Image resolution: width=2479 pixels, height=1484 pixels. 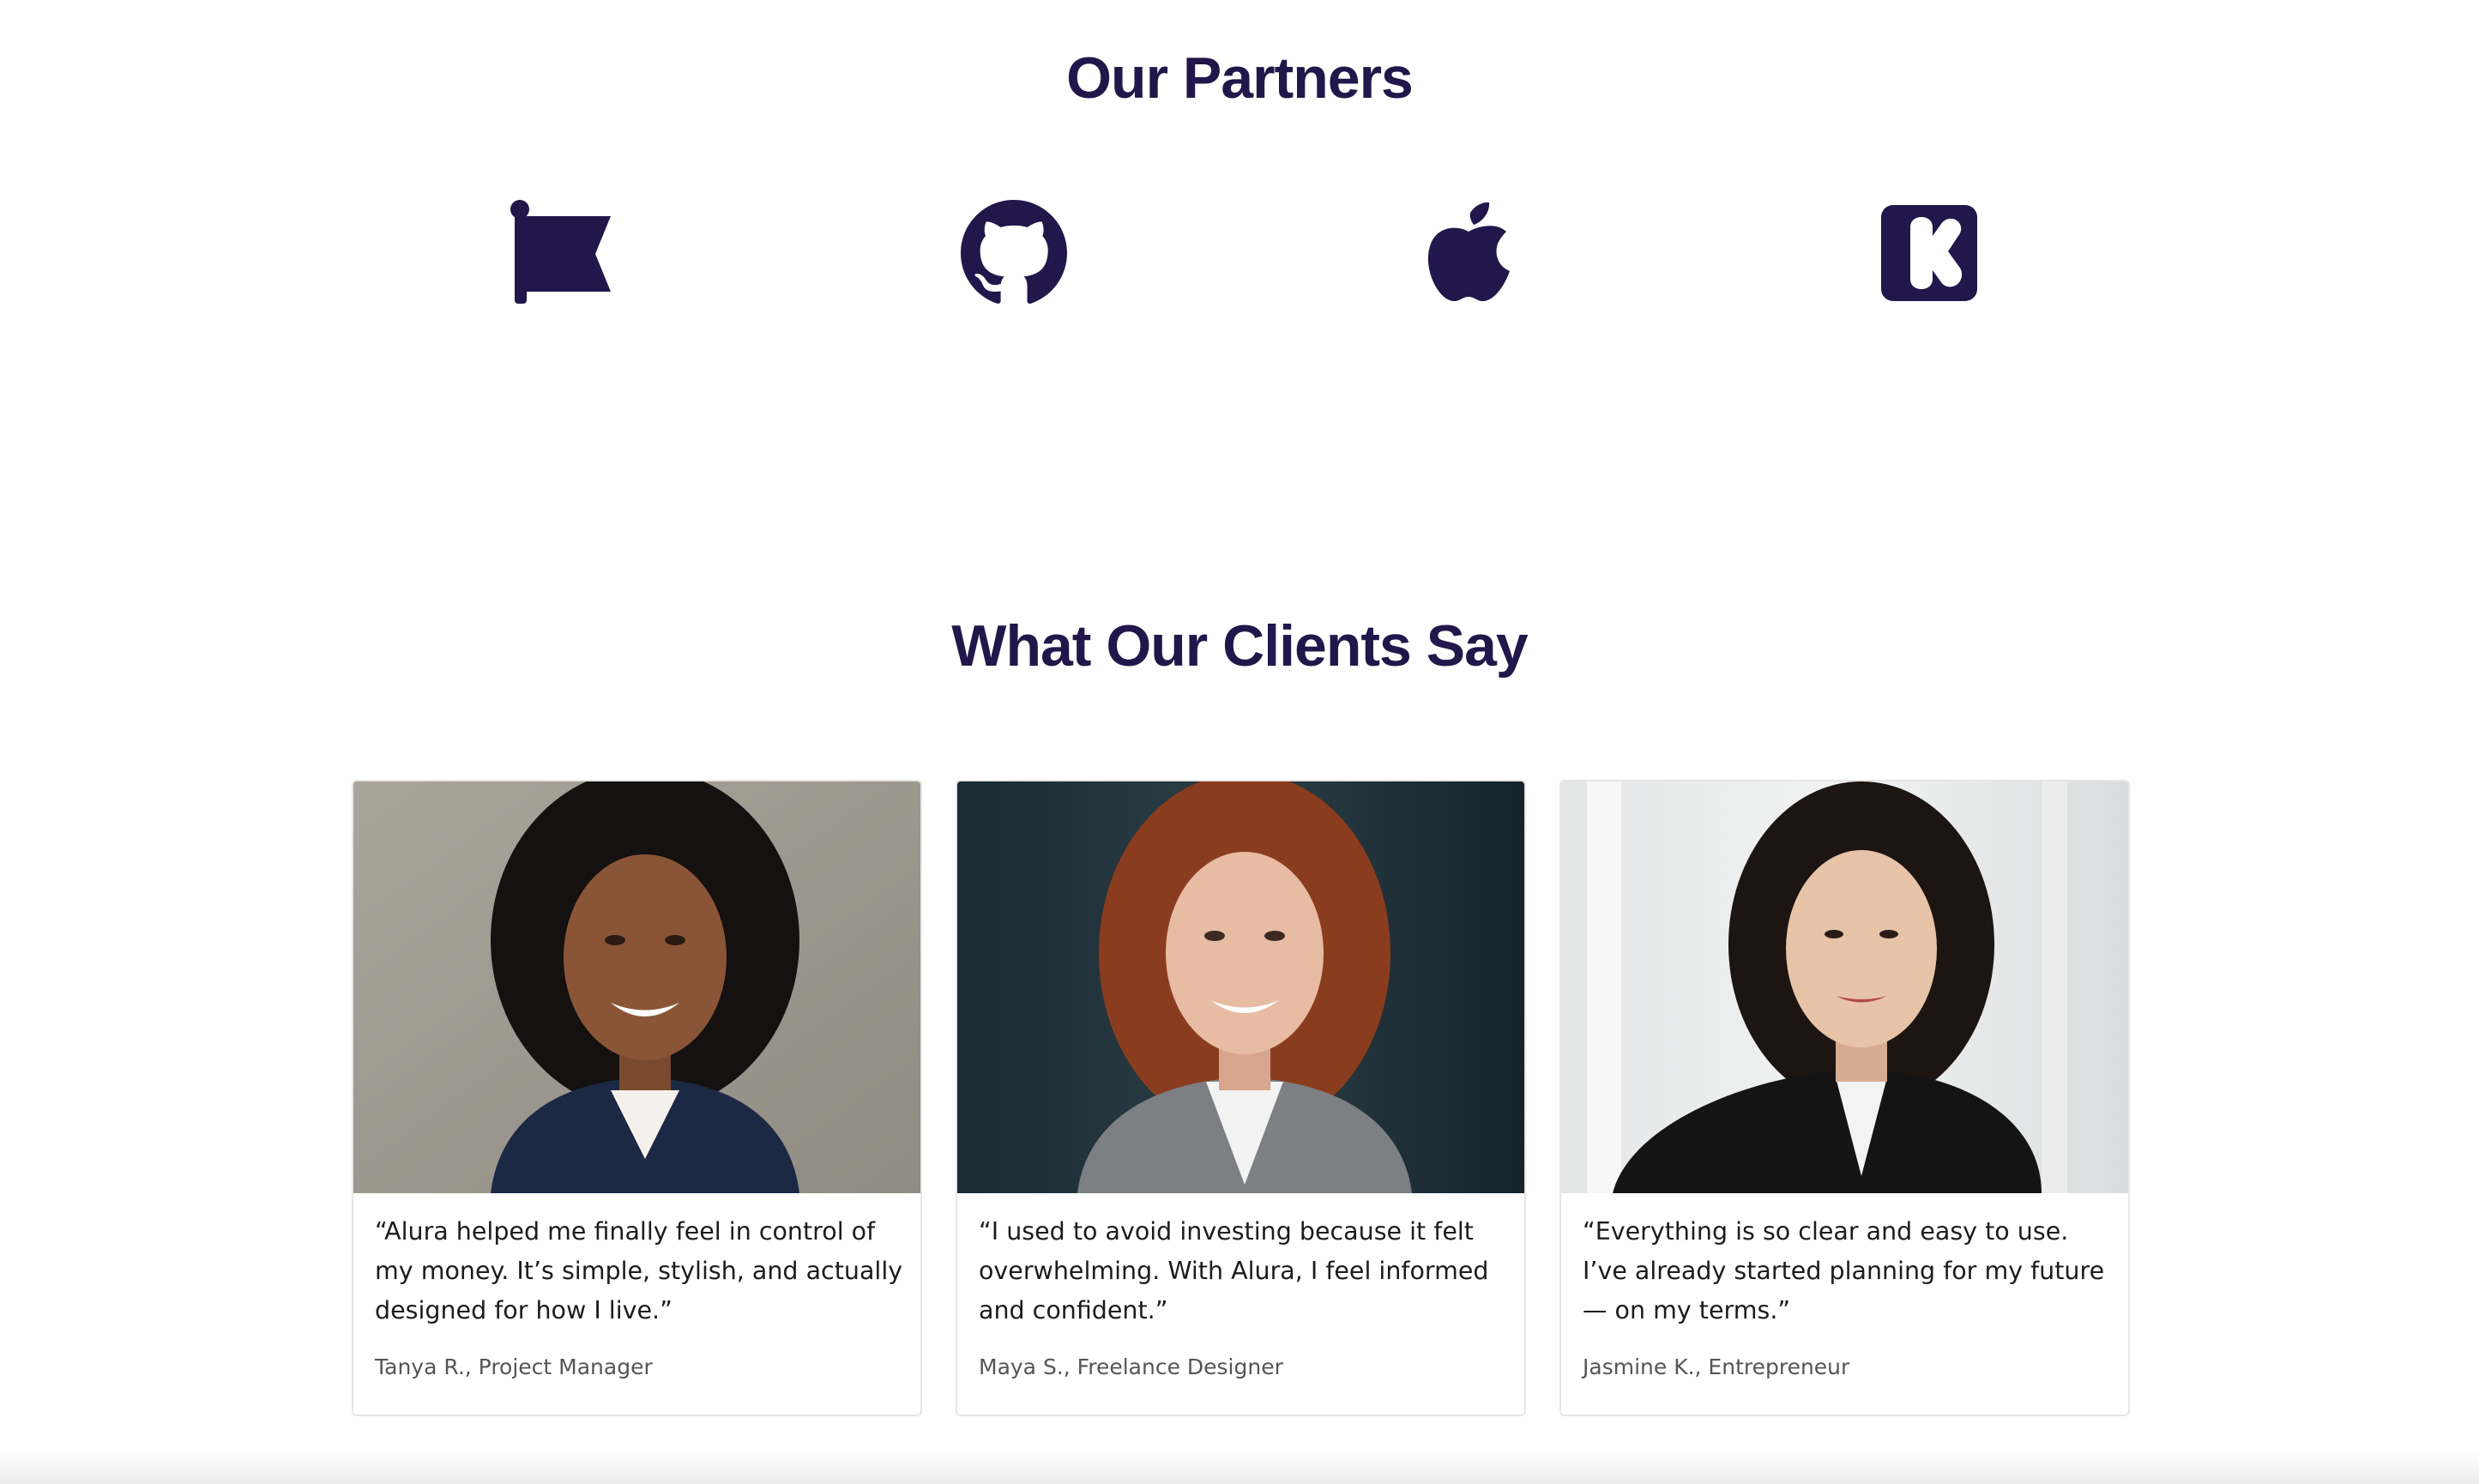 I want to click on partner-logo-kickstarter, so click(x=1929, y=253).